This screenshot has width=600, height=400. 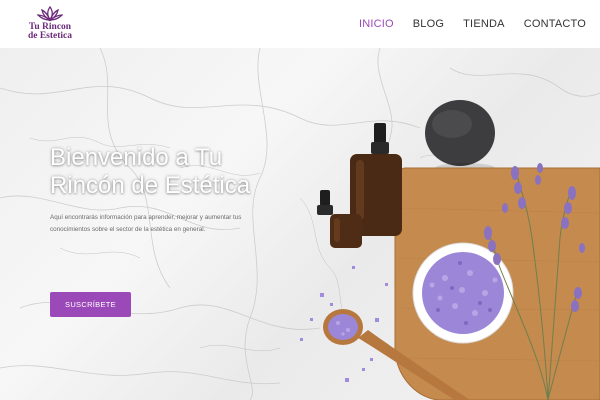 I want to click on logo-line-2: de Estetica, so click(x=50, y=36).